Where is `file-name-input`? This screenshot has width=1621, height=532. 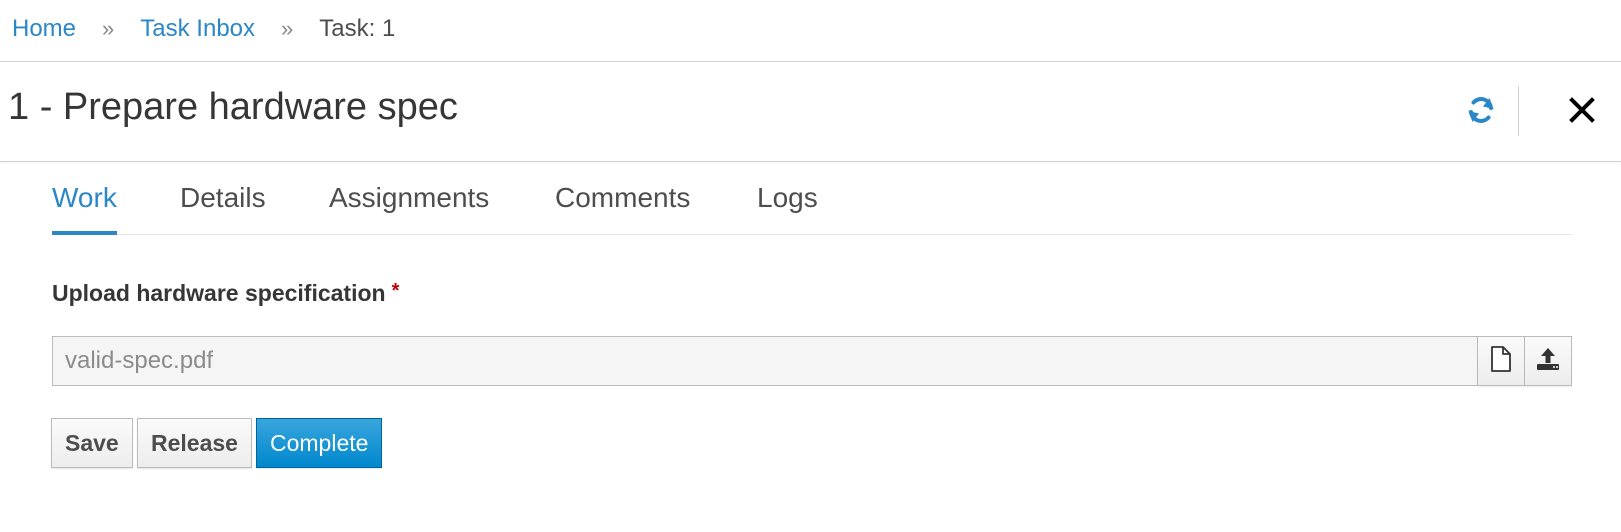 file-name-input is located at coordinates (765, 361).